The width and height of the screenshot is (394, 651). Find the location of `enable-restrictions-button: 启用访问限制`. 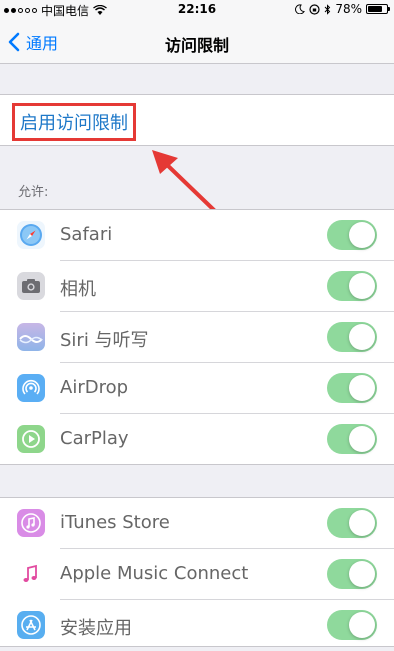

enable-restrictions-button: 启用访问限制 is located at coordinates (74, 122).